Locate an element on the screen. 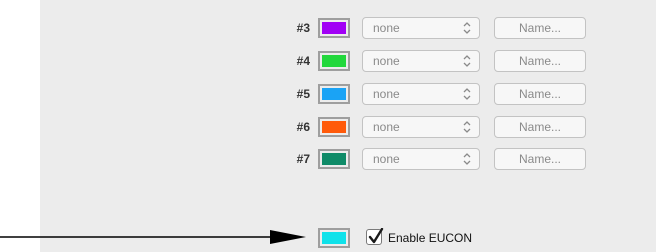 The height and width of the screenshot is (252, 656). enable-eucon-label: Enable EUCON is located at coordinates (430, 238).